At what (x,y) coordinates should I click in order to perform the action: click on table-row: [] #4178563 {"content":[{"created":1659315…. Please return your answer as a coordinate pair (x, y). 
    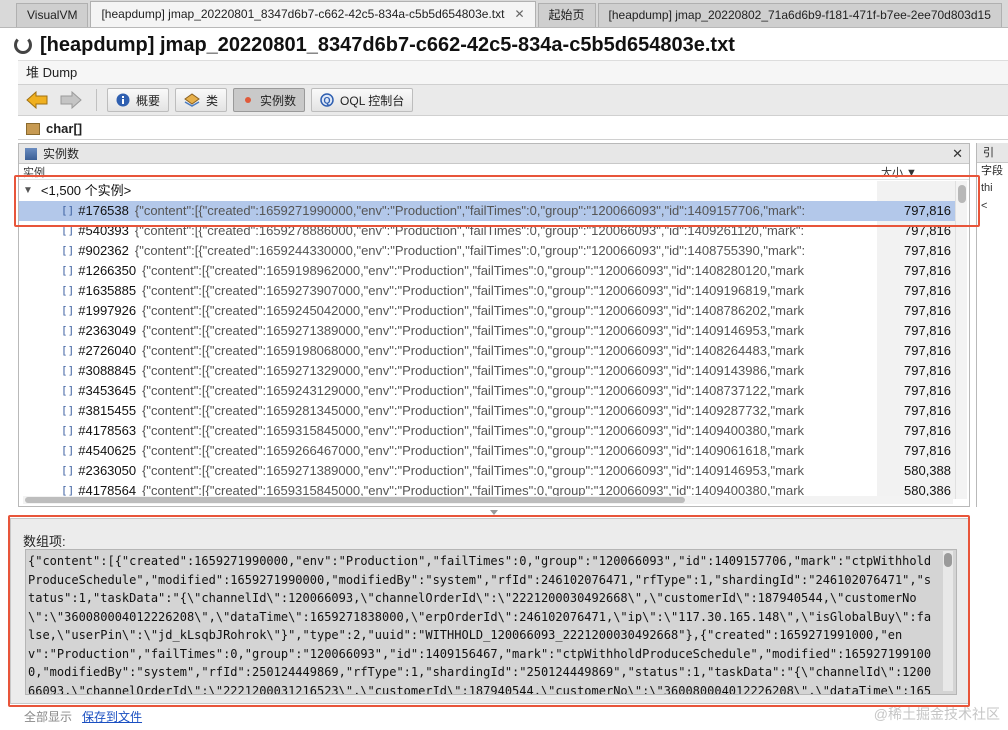
    Looking at the image, I should click on (487, 431).